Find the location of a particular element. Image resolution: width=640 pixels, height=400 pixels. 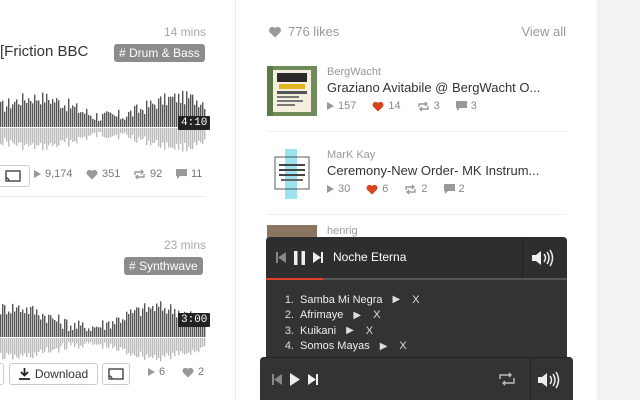

like-count: 2 is located at coordinates (193, 372).